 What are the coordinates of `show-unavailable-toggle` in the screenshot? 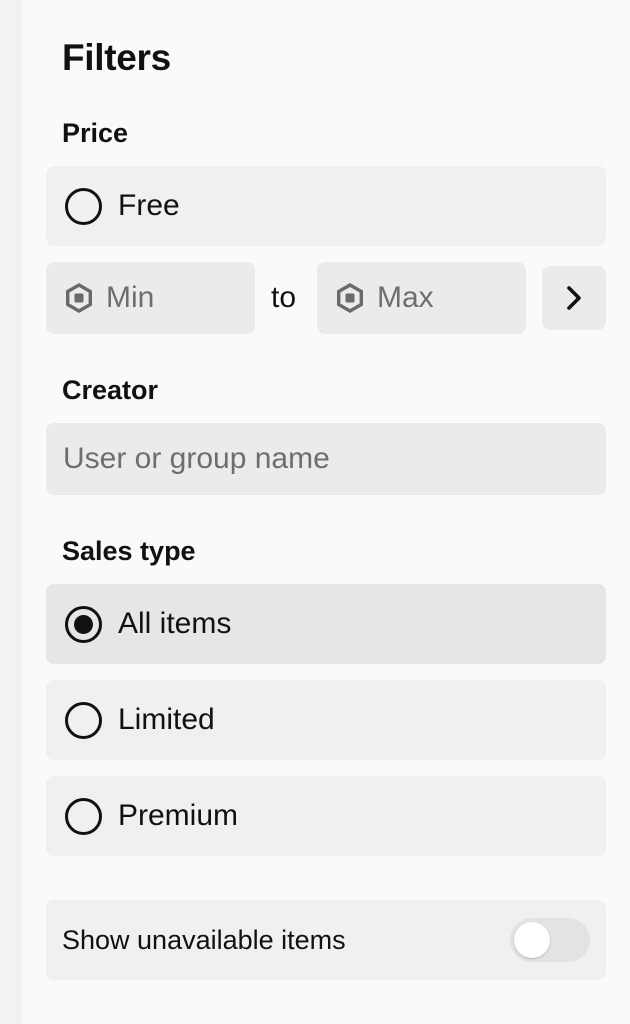 It's located at (550, 940).